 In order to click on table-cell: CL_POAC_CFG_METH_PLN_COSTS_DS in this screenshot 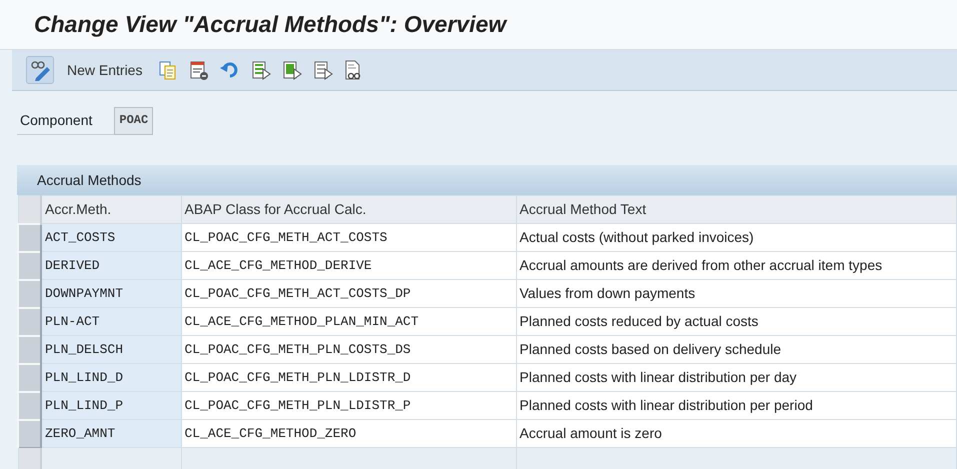, I will do `click(348, 350)`.